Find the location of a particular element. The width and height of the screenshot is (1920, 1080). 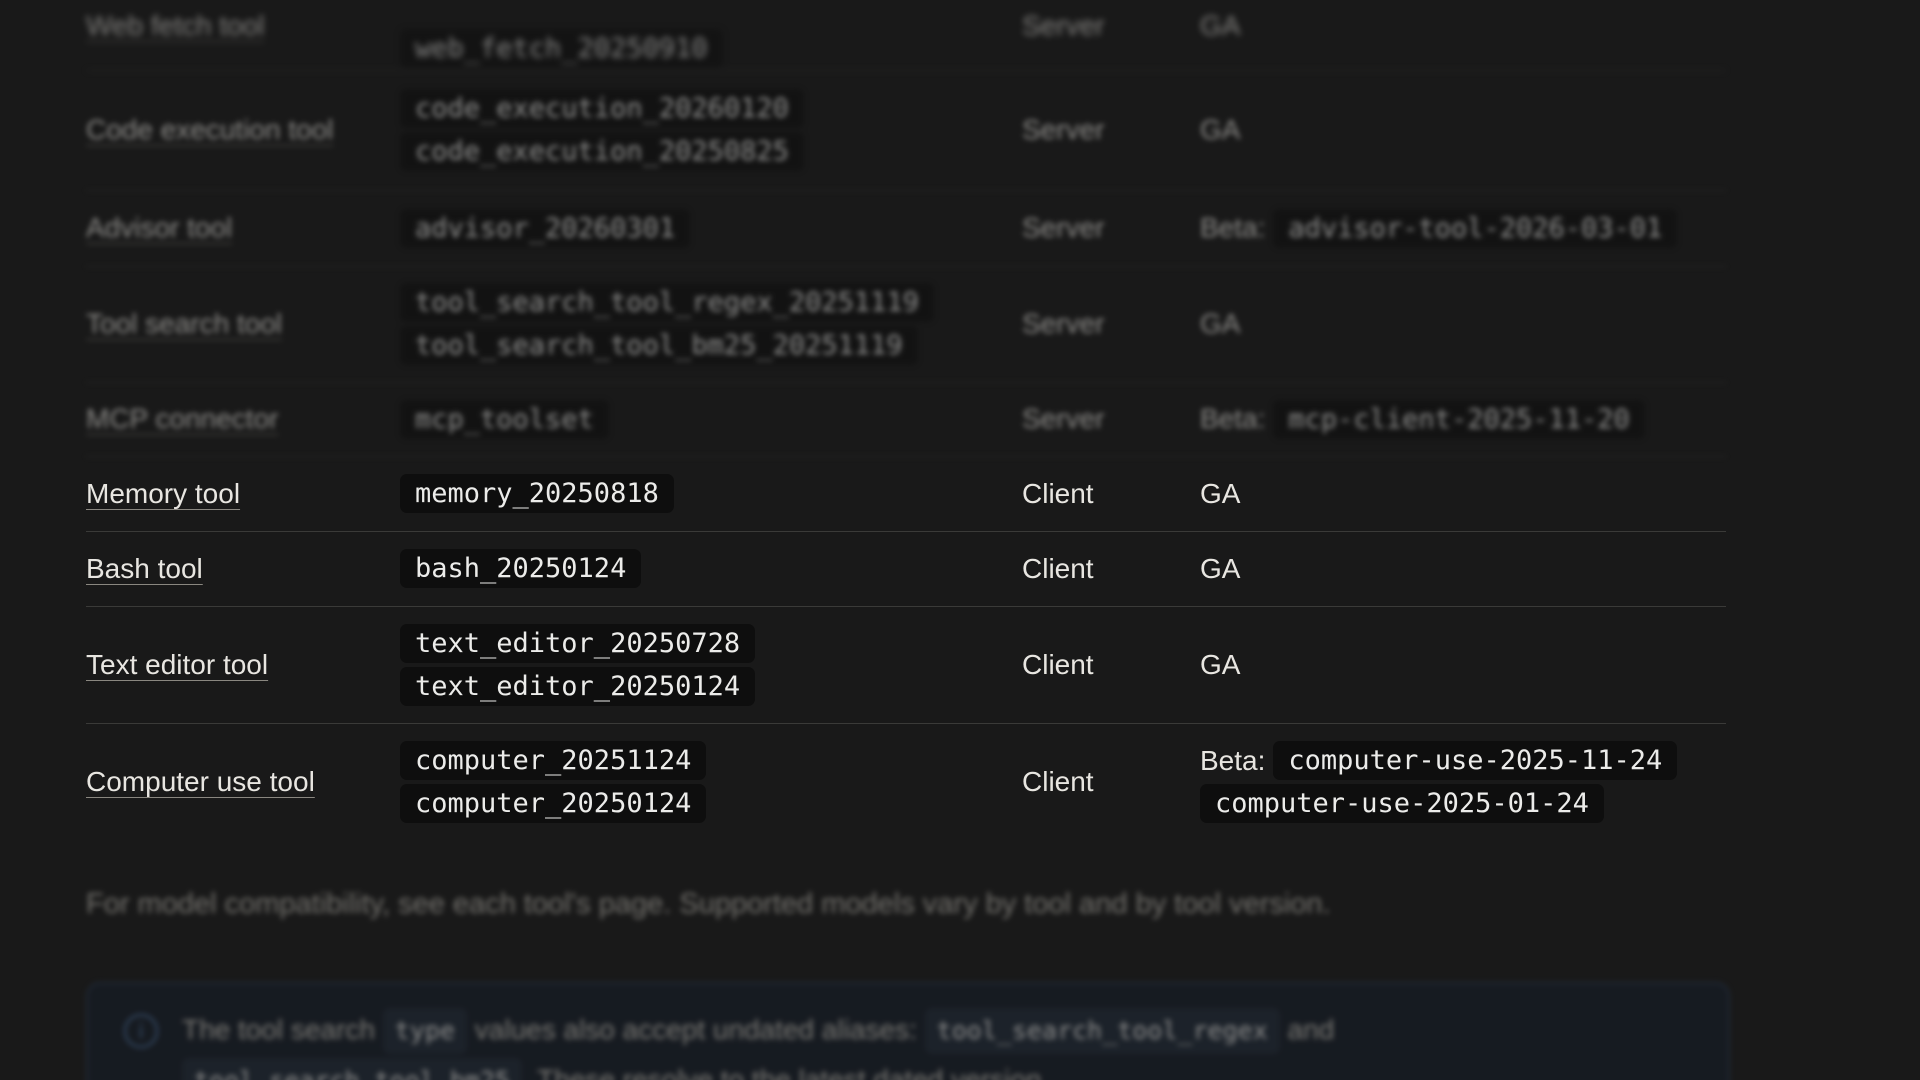

type-code: memory_20250818 is located at coordinates (537, 493).